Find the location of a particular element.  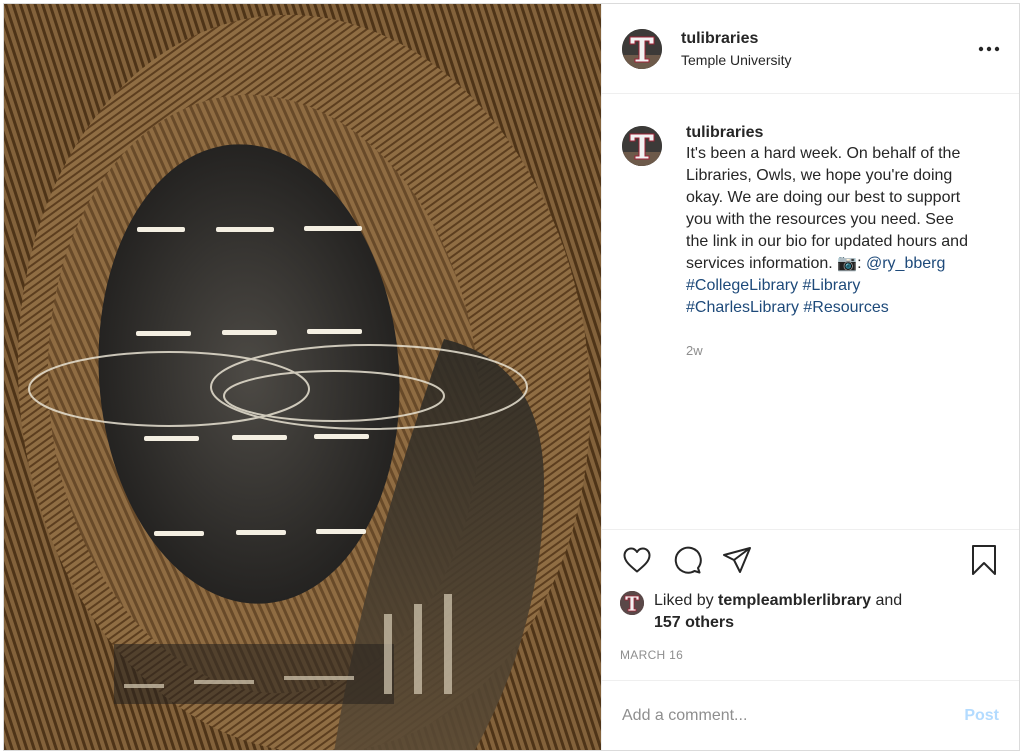

post-header: tulibraries Temple University is located at coordinates (810, 49).